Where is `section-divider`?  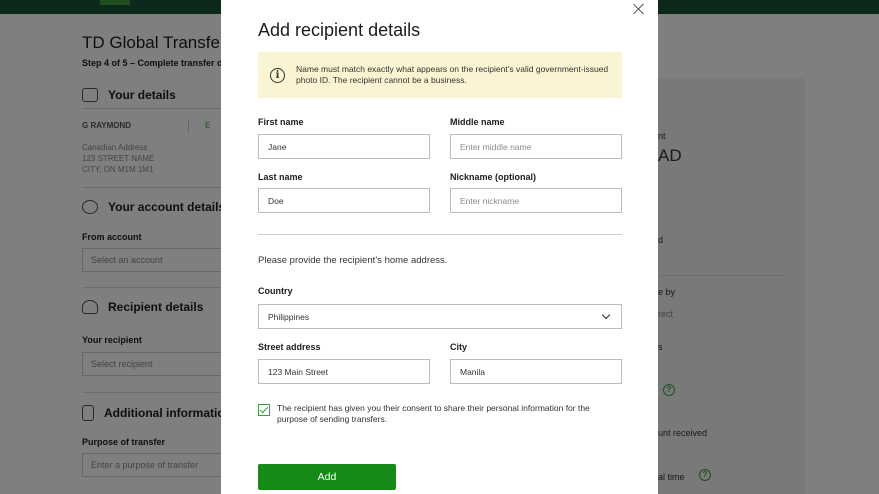 section-divider is located at coordinates (440, 234).